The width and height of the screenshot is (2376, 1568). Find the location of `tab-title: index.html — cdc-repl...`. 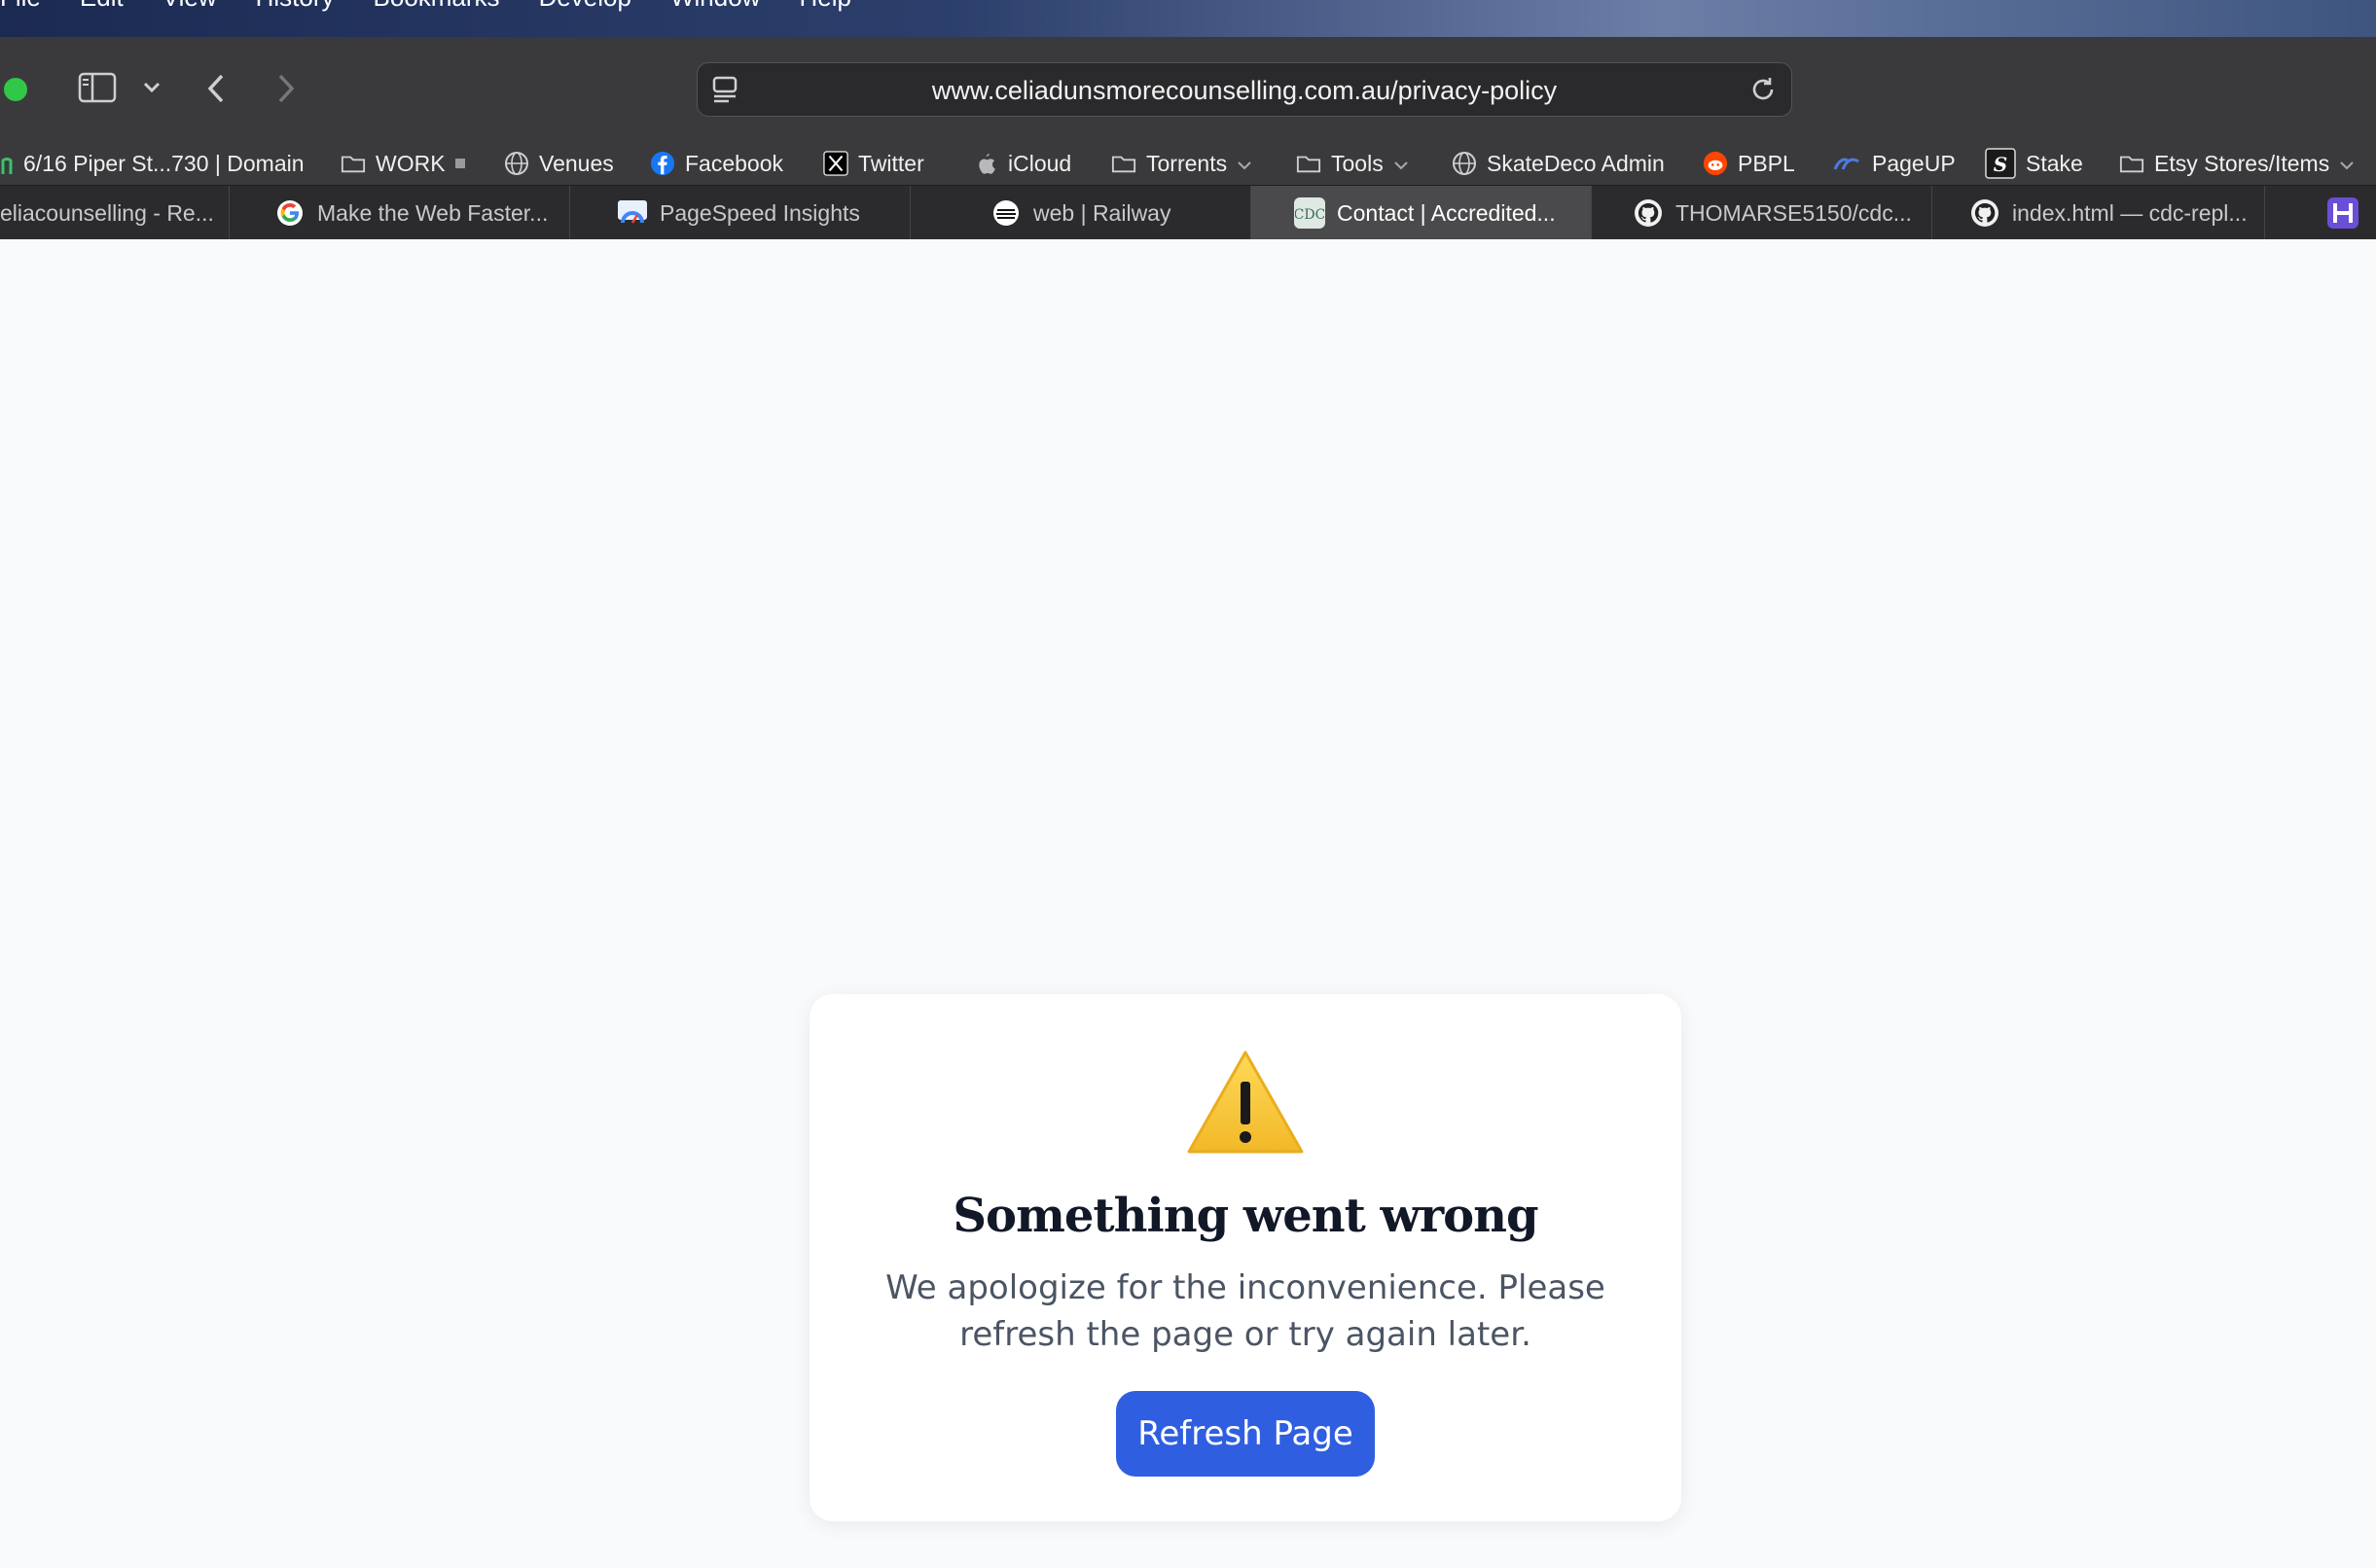

tab-title: index.html — cdc-repl... is located at coordinates (2130, 213).